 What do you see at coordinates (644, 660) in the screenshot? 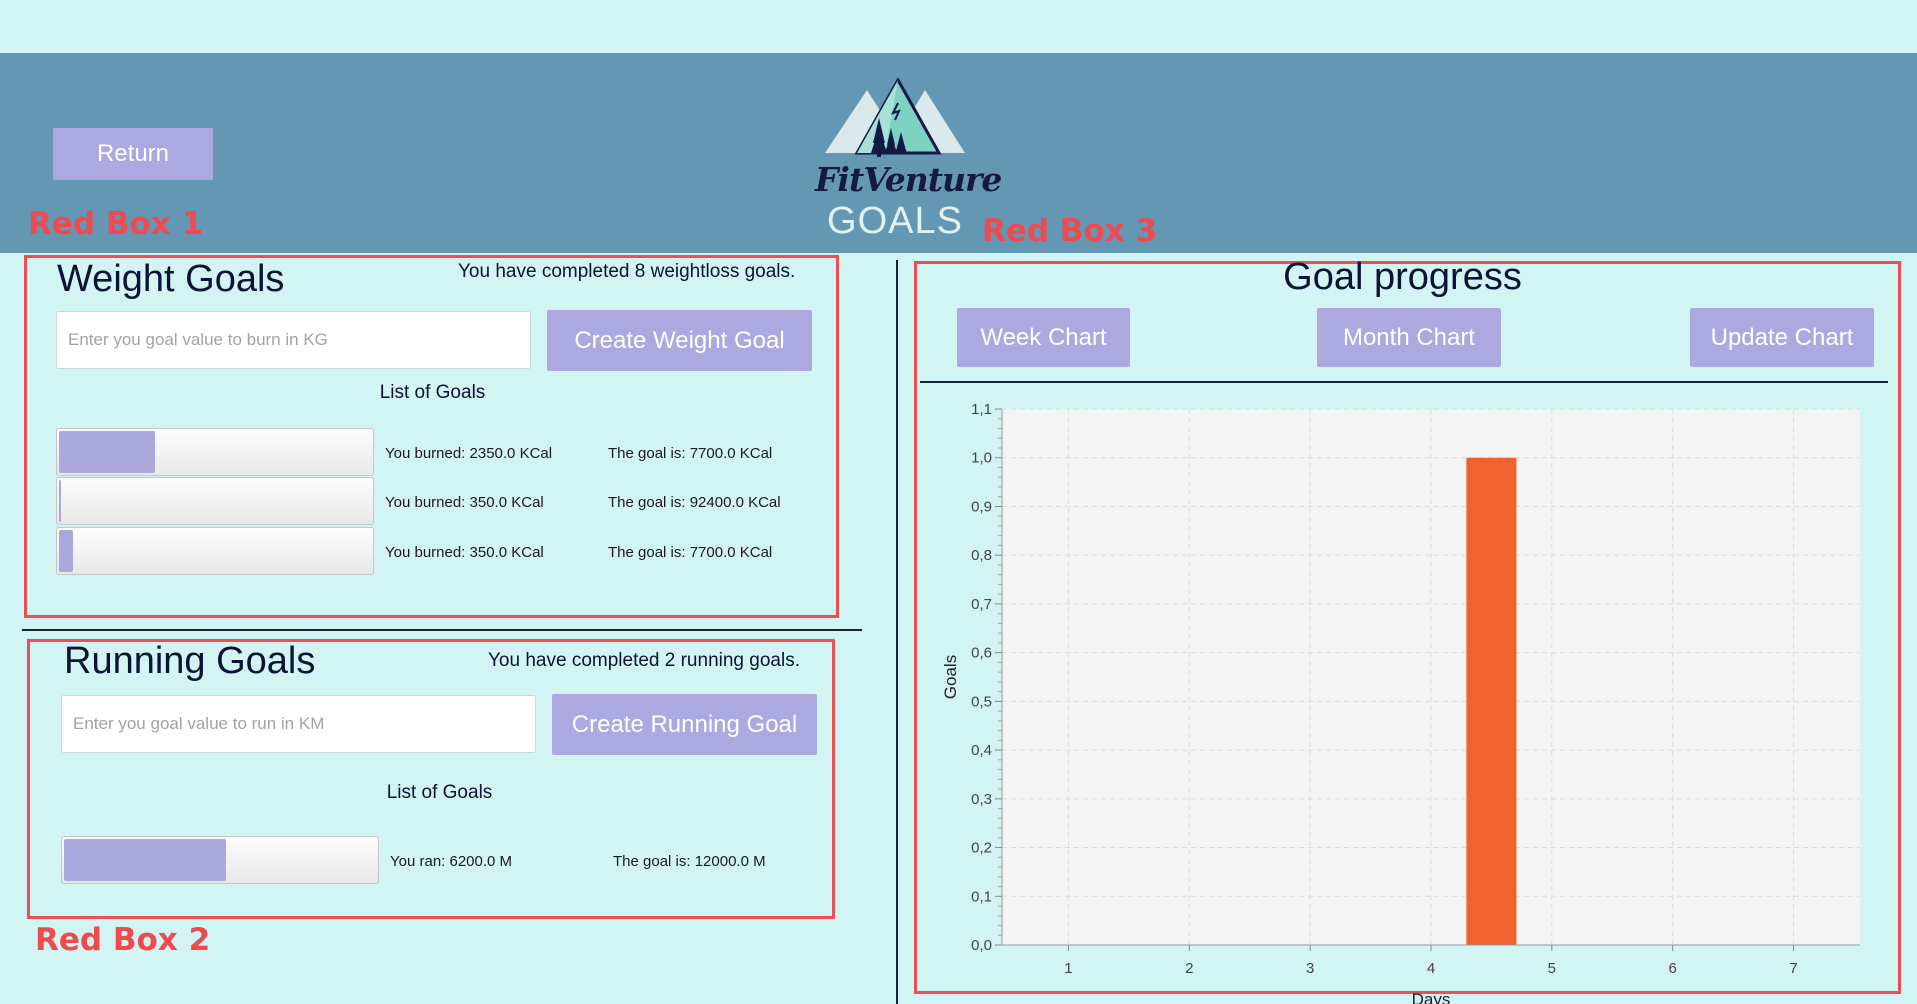
I see `running-goals-status: You have completed 2 running goals.` at bounding box center [644, 660].